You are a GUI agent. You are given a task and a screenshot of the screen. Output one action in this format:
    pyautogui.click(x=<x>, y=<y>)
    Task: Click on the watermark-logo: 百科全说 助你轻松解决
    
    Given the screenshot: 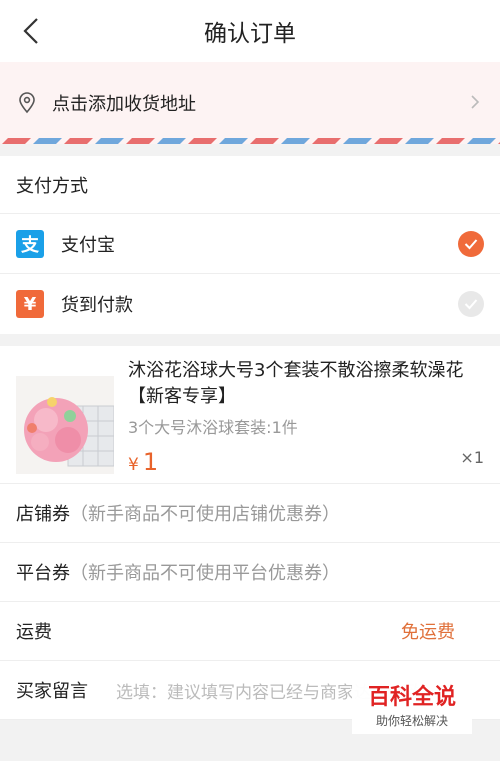 What is the action you would take?
    pyautogui.click(x=412, y=708)
    